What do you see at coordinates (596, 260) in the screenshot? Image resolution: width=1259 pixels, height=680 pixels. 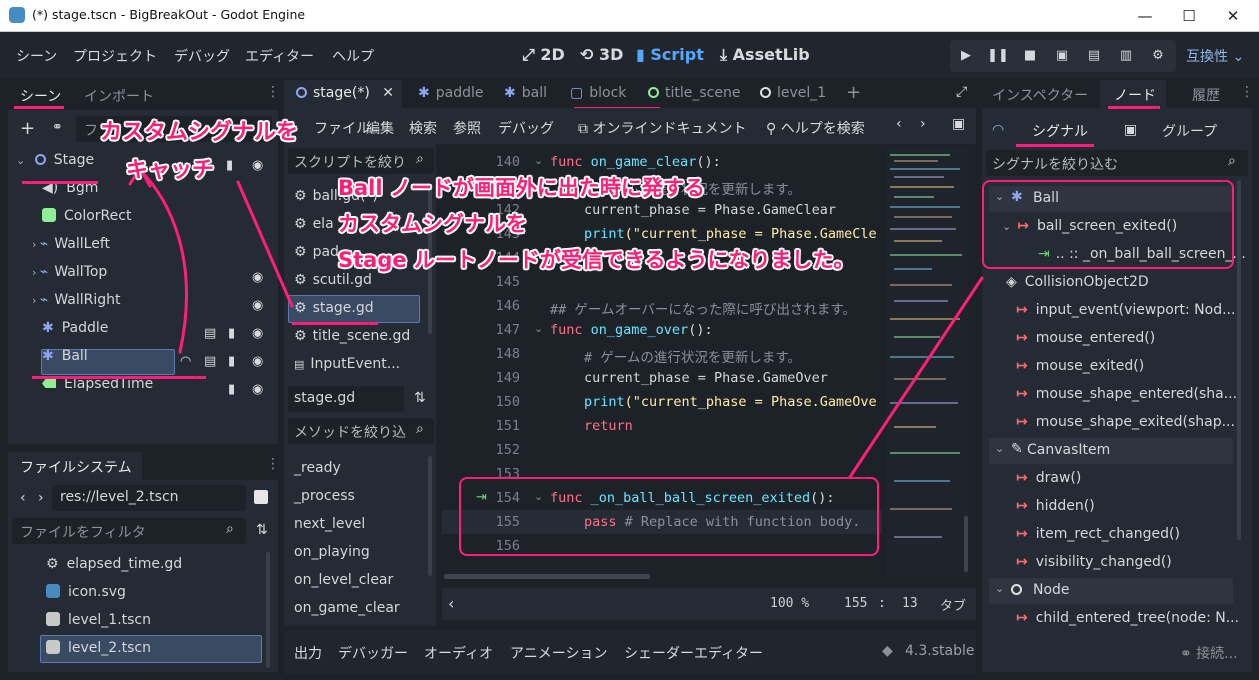 I see `annotation-desc-line3: Stage ルートノードが受信できるようになりました。` at bounding box center [596, 260].